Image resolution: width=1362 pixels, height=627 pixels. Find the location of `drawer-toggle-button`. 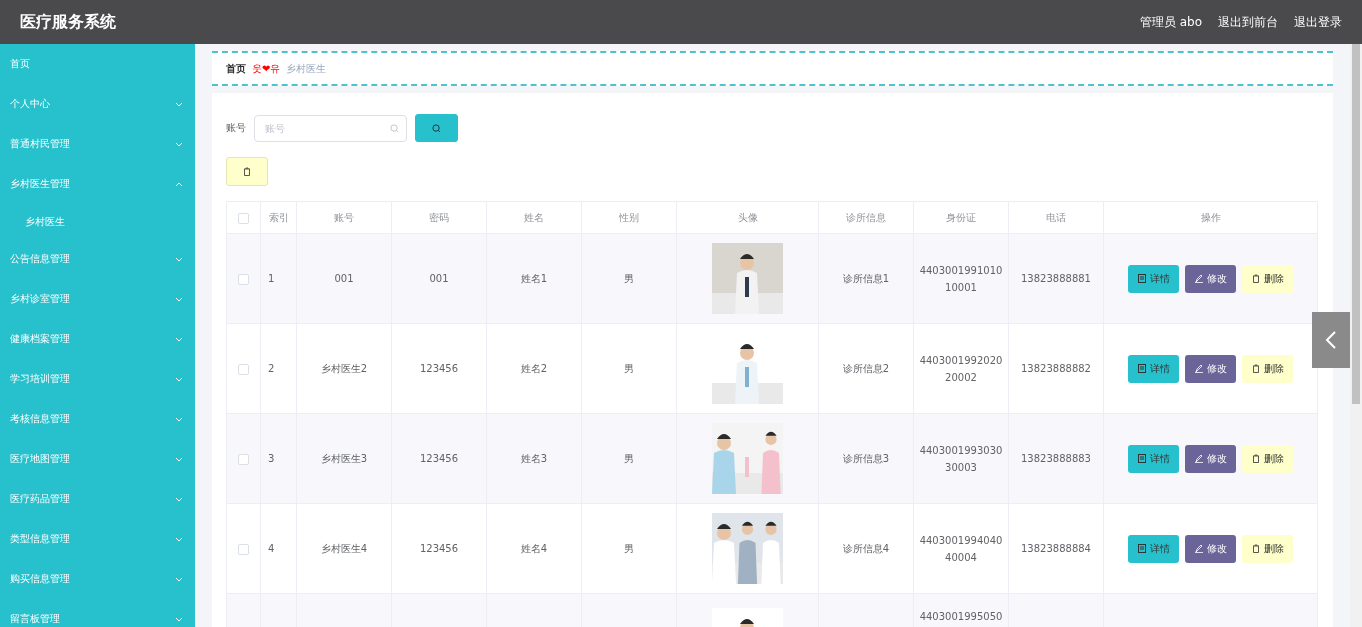

drawer-toggle-button is located at coordinates (1331, 340).